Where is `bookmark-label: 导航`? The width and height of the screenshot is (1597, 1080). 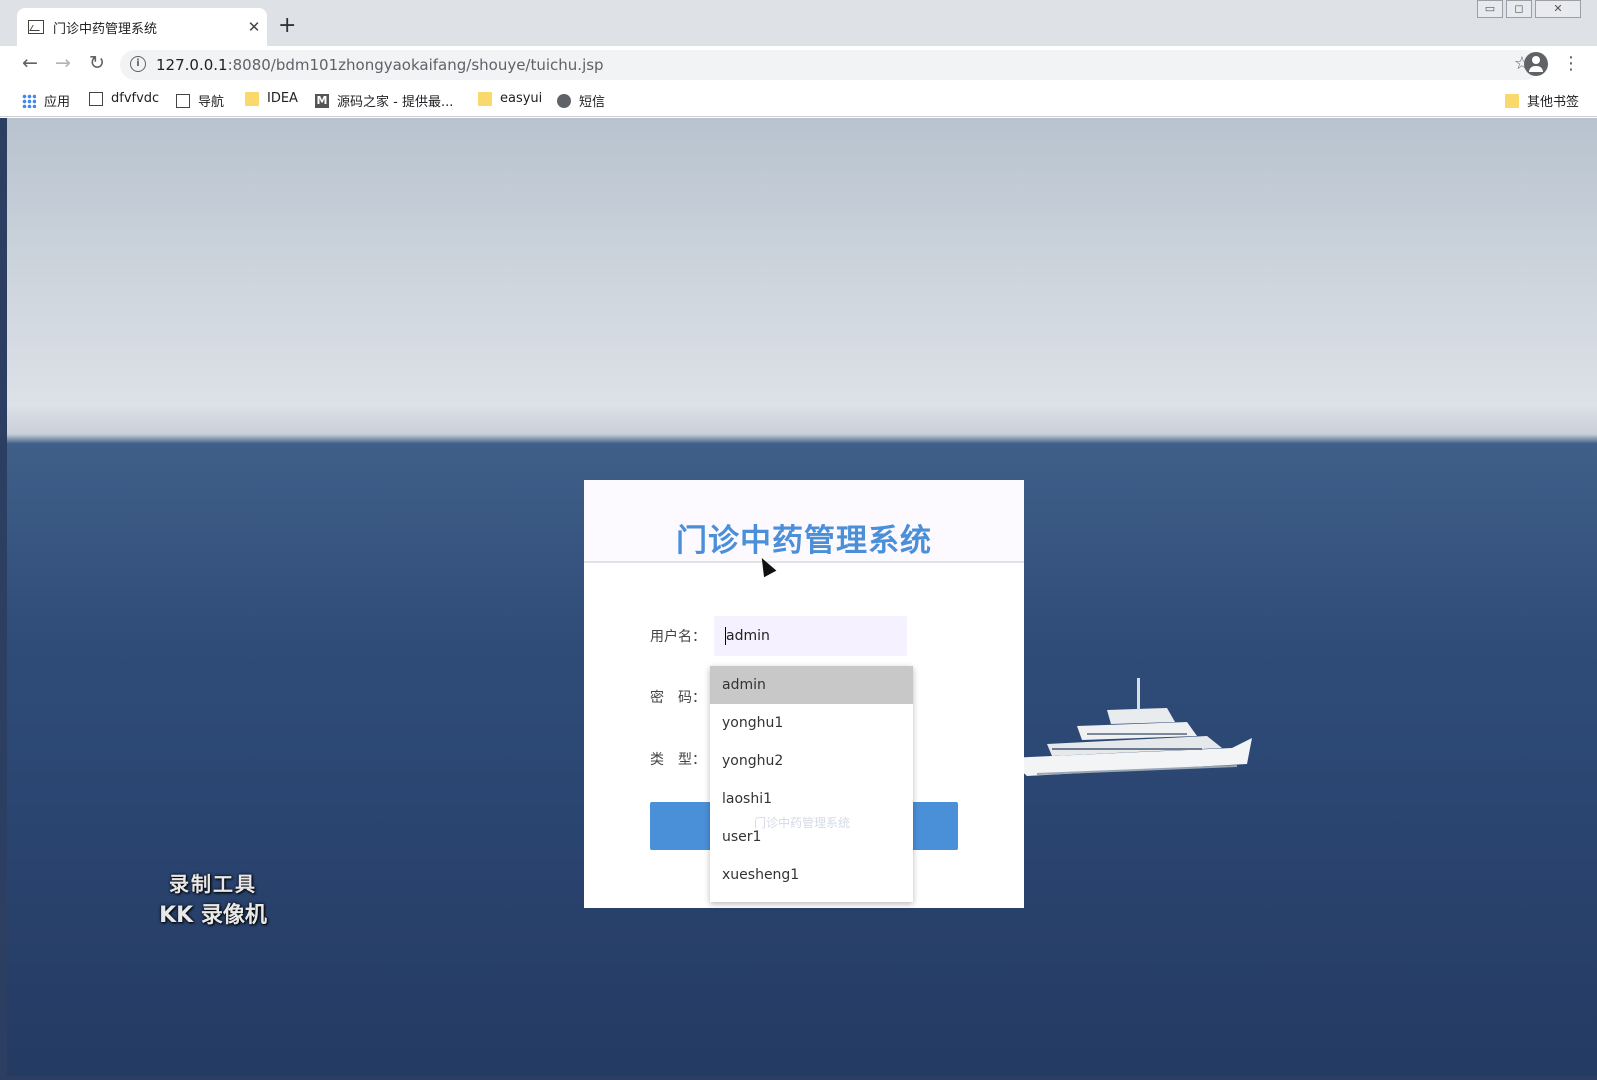 bookmark-label: 导航 is located at coordinates (211, 102).